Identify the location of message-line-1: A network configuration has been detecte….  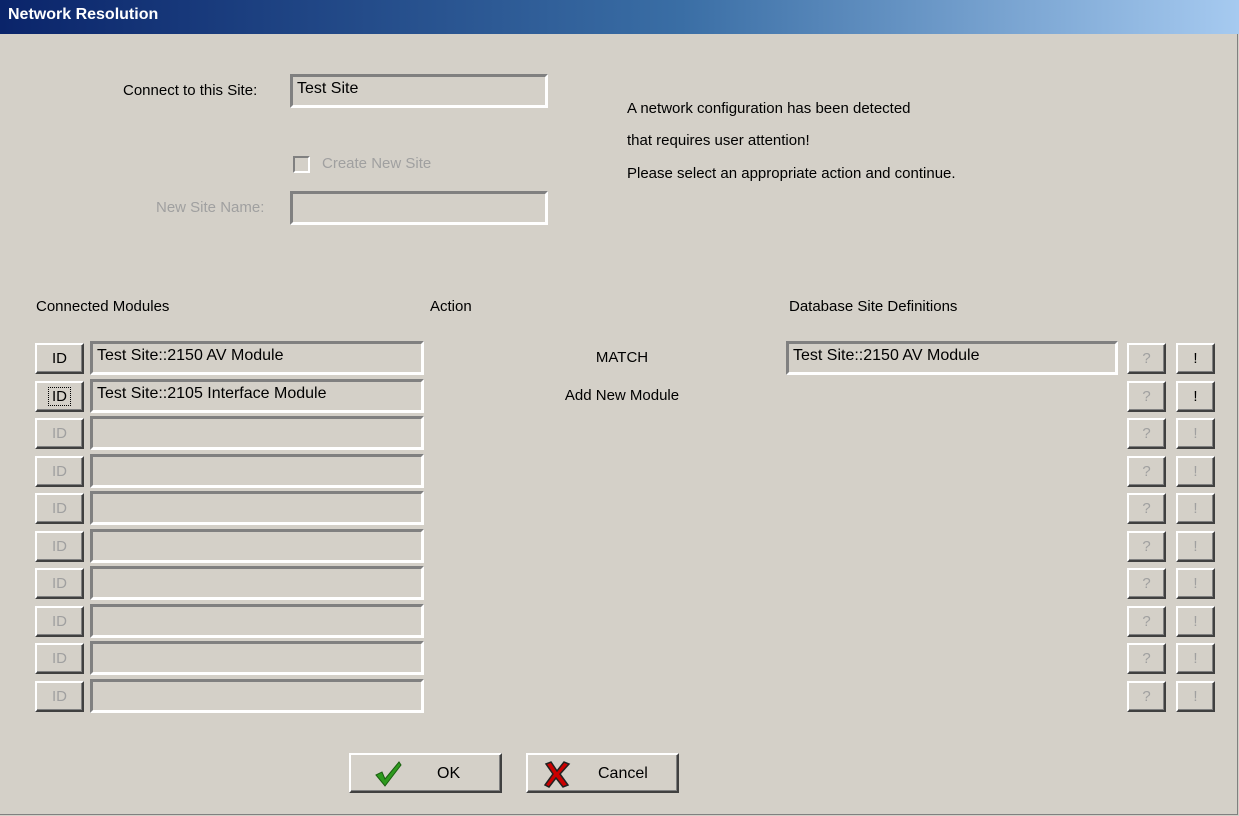
(769, 108).